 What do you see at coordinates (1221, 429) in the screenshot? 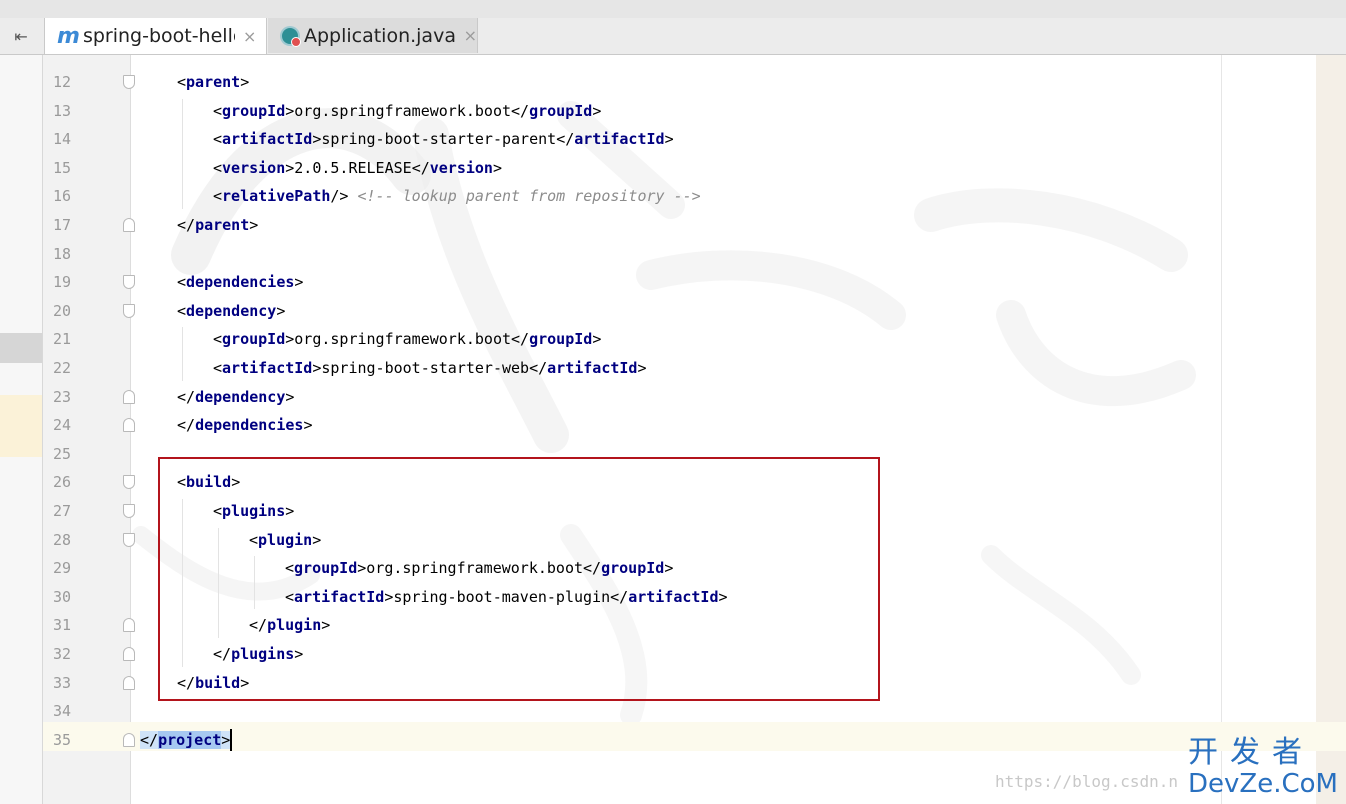
I see `right-margin-guide` at bounding box center [1221, 429].